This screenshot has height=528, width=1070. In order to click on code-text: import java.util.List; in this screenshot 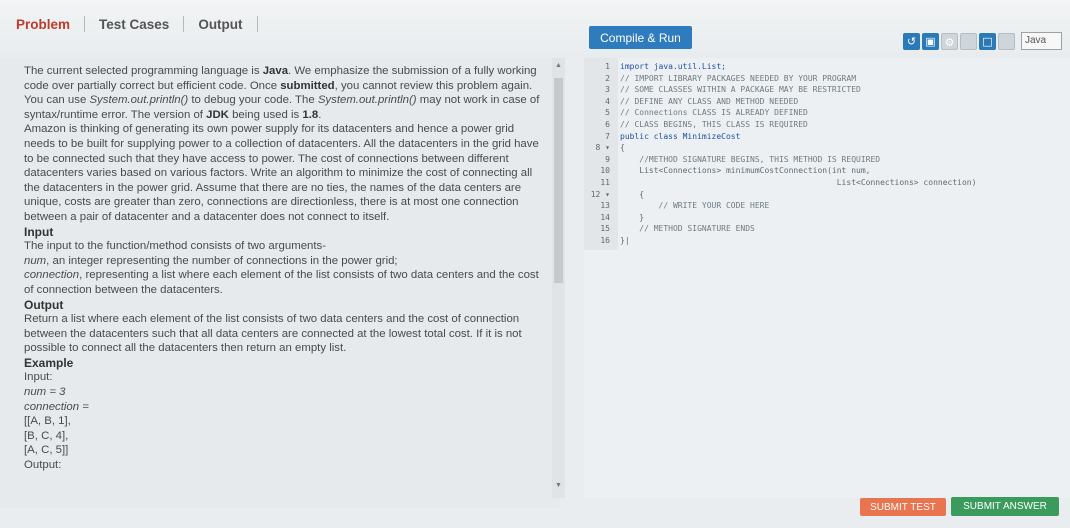, I will do `click(673, 66)`.